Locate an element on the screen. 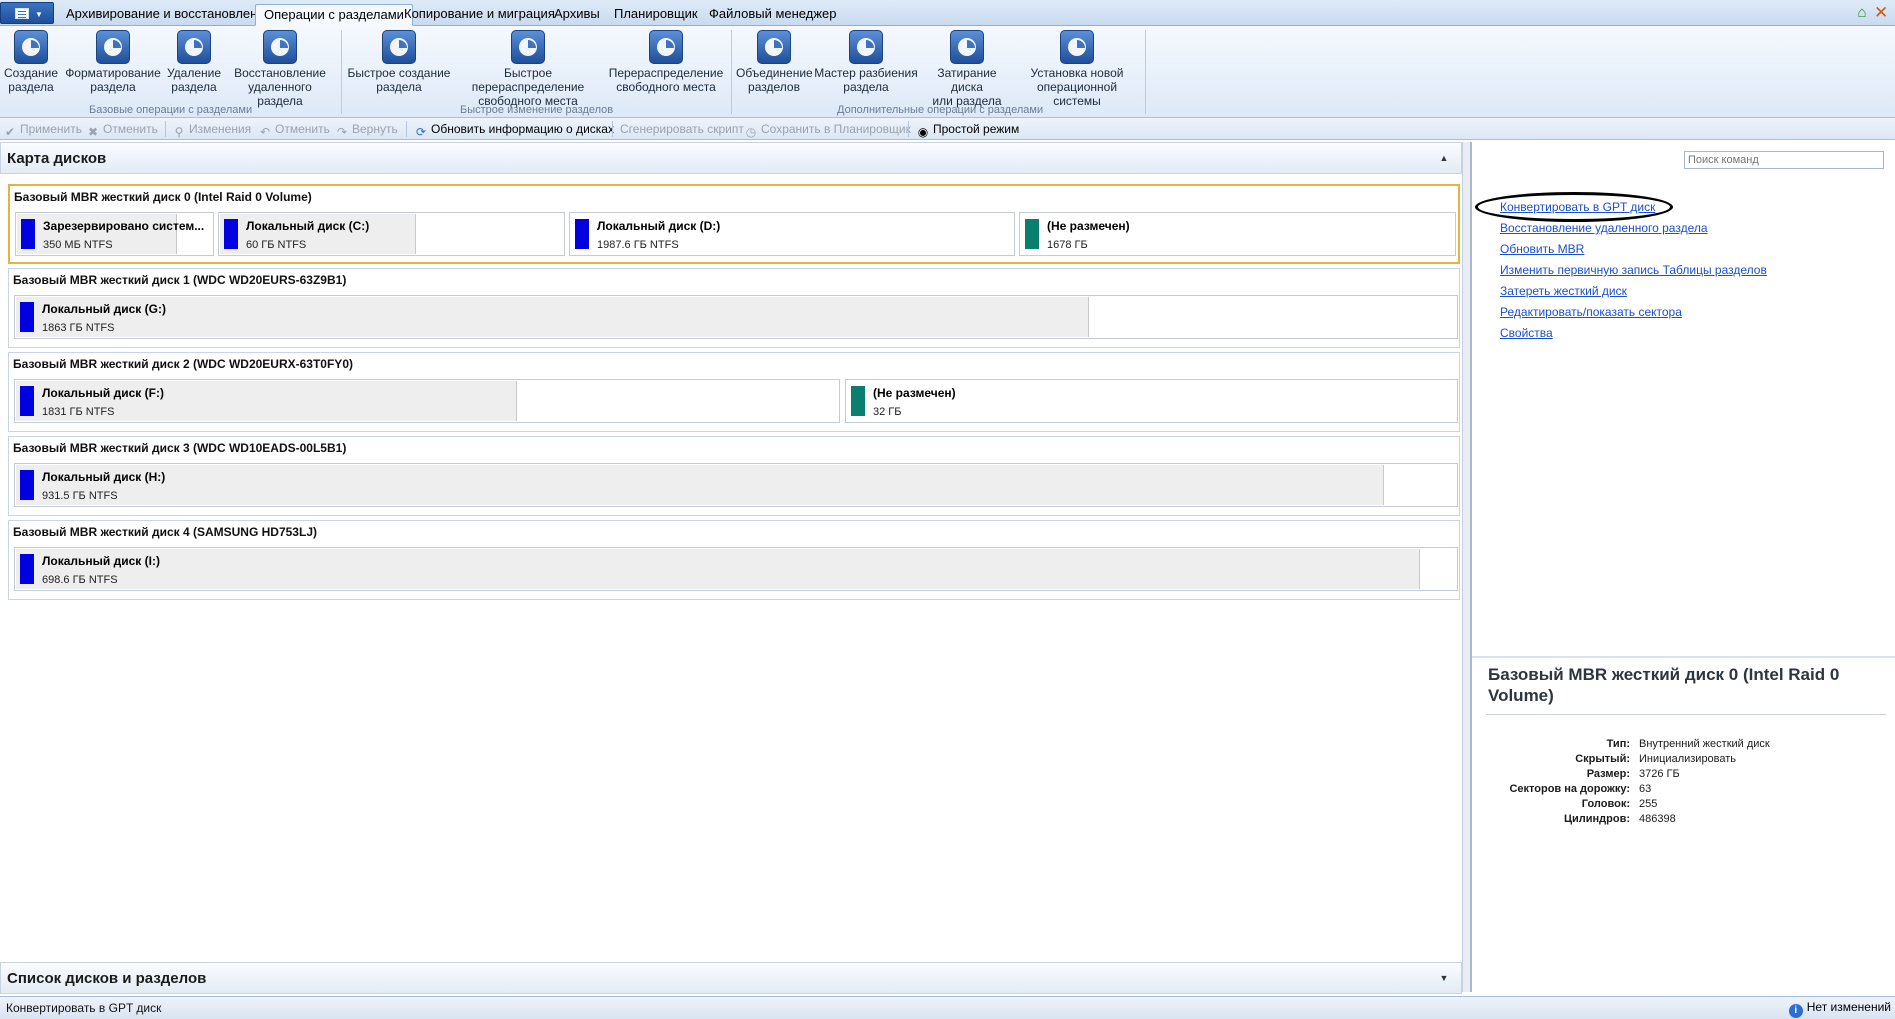  tab-backup-restore: Архивирование и восстановление is located at coordinates (169, 15).